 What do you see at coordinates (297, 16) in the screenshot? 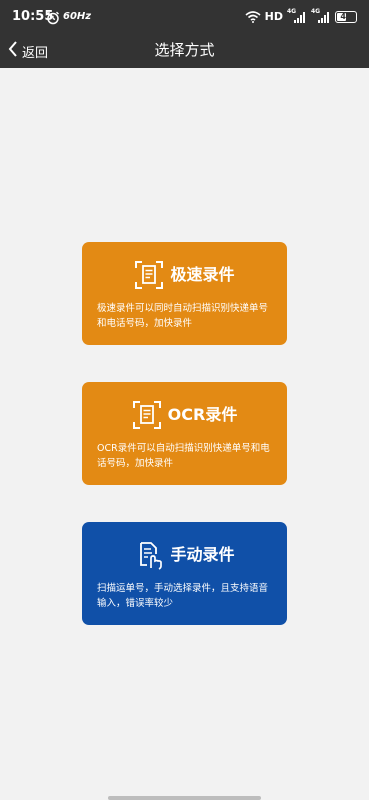
I see `signal-icon: 4G` at bounding box center [297, 16].